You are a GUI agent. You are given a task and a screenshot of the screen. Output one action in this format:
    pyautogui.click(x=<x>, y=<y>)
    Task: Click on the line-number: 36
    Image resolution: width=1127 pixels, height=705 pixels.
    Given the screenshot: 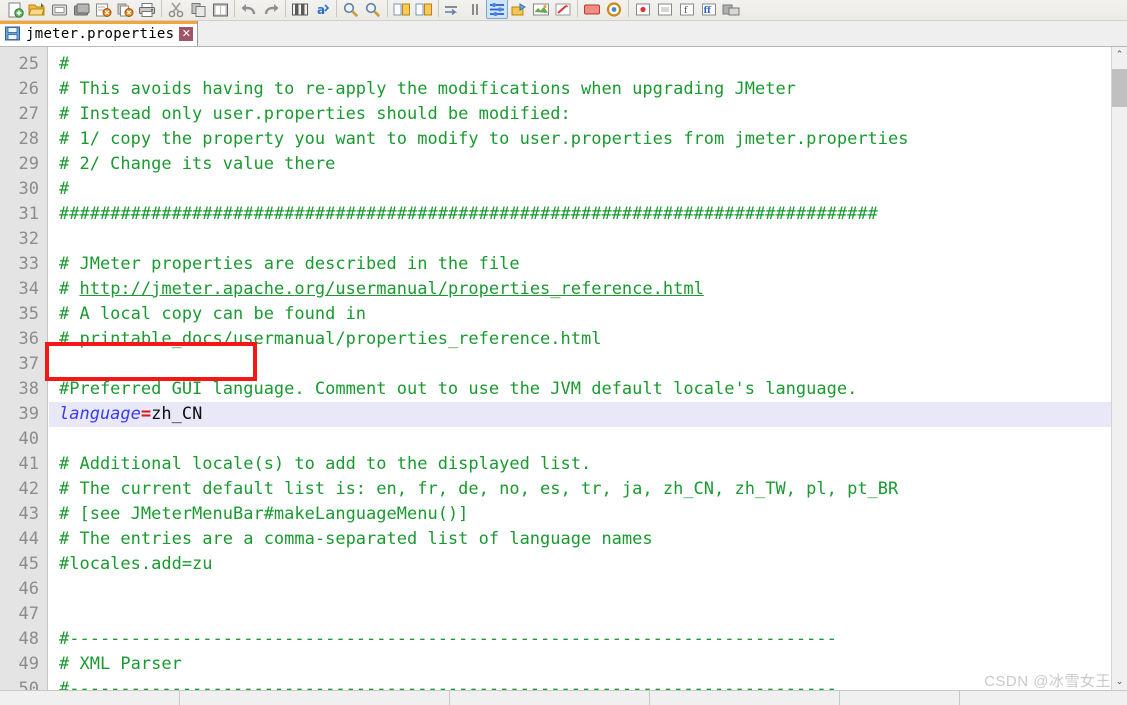 What is the action you would take?
    pyautogui.click(x=28, y=339)
    